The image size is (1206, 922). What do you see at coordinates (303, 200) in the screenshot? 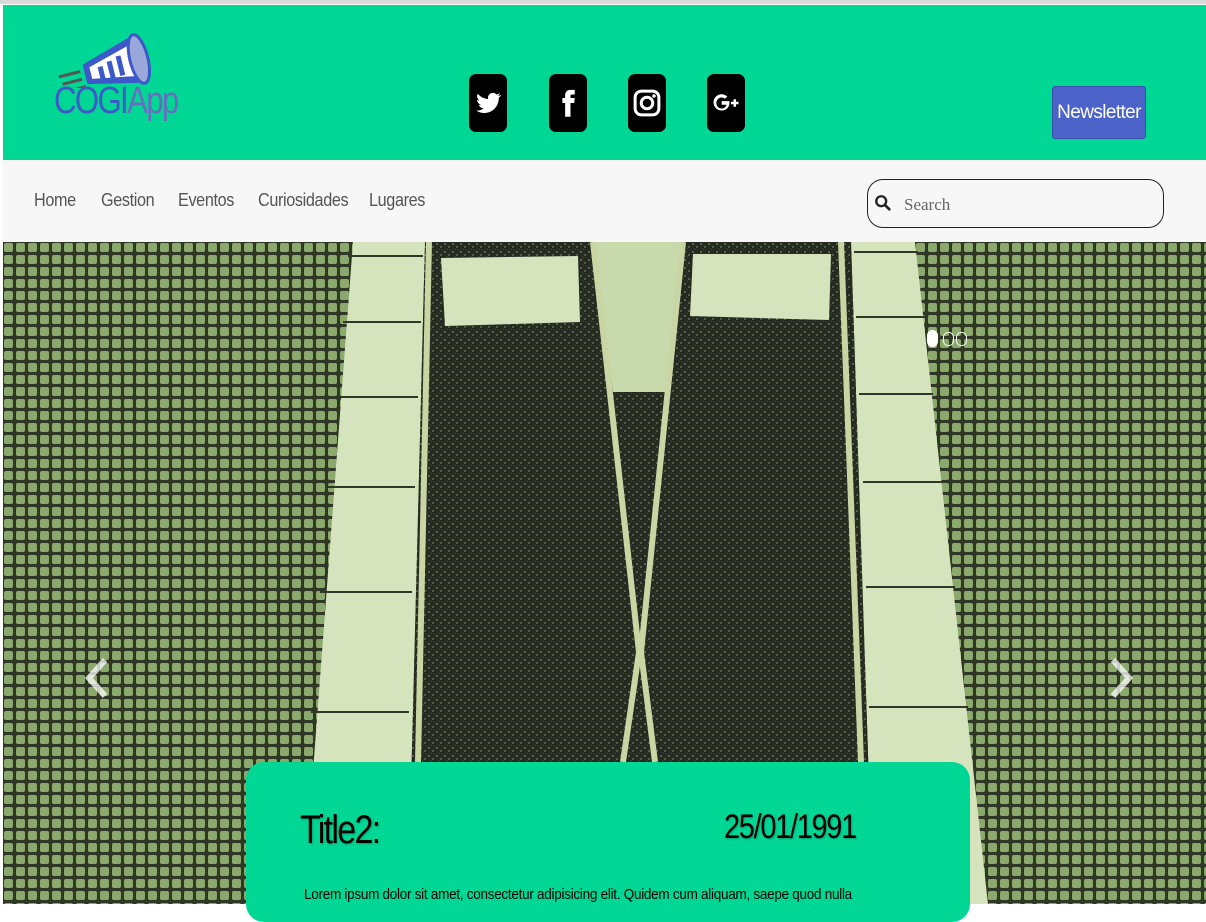
I see `nav-item-curiosidades: Curiosidades` at bounding box center [303, 200].